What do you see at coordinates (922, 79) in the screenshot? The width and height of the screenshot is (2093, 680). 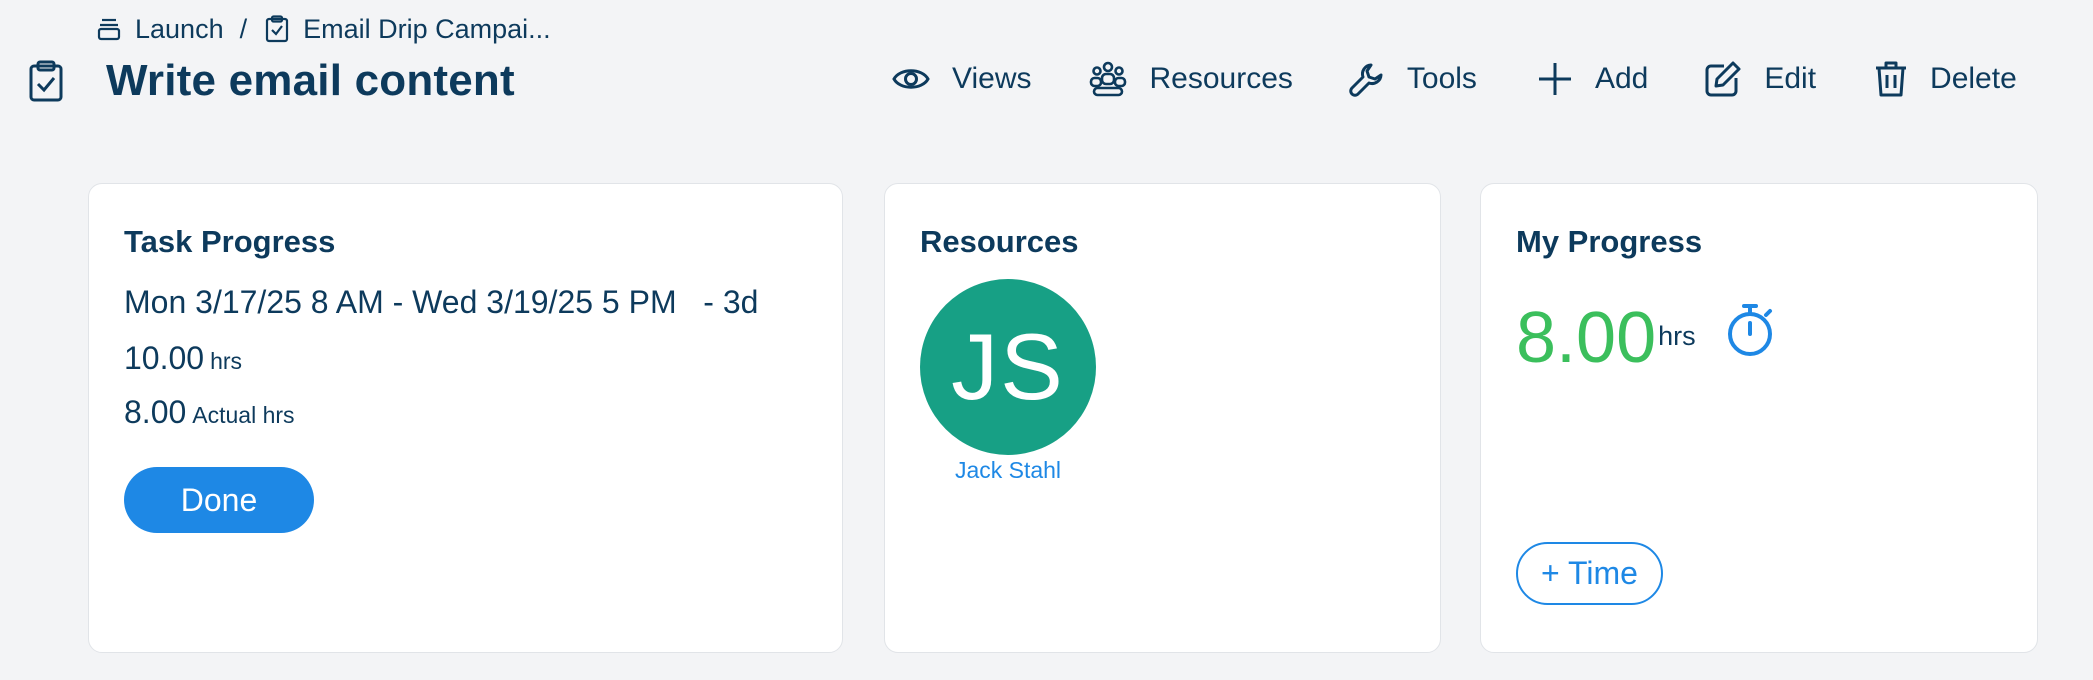 I see `eye-icon` at bounding box center [922, 79].